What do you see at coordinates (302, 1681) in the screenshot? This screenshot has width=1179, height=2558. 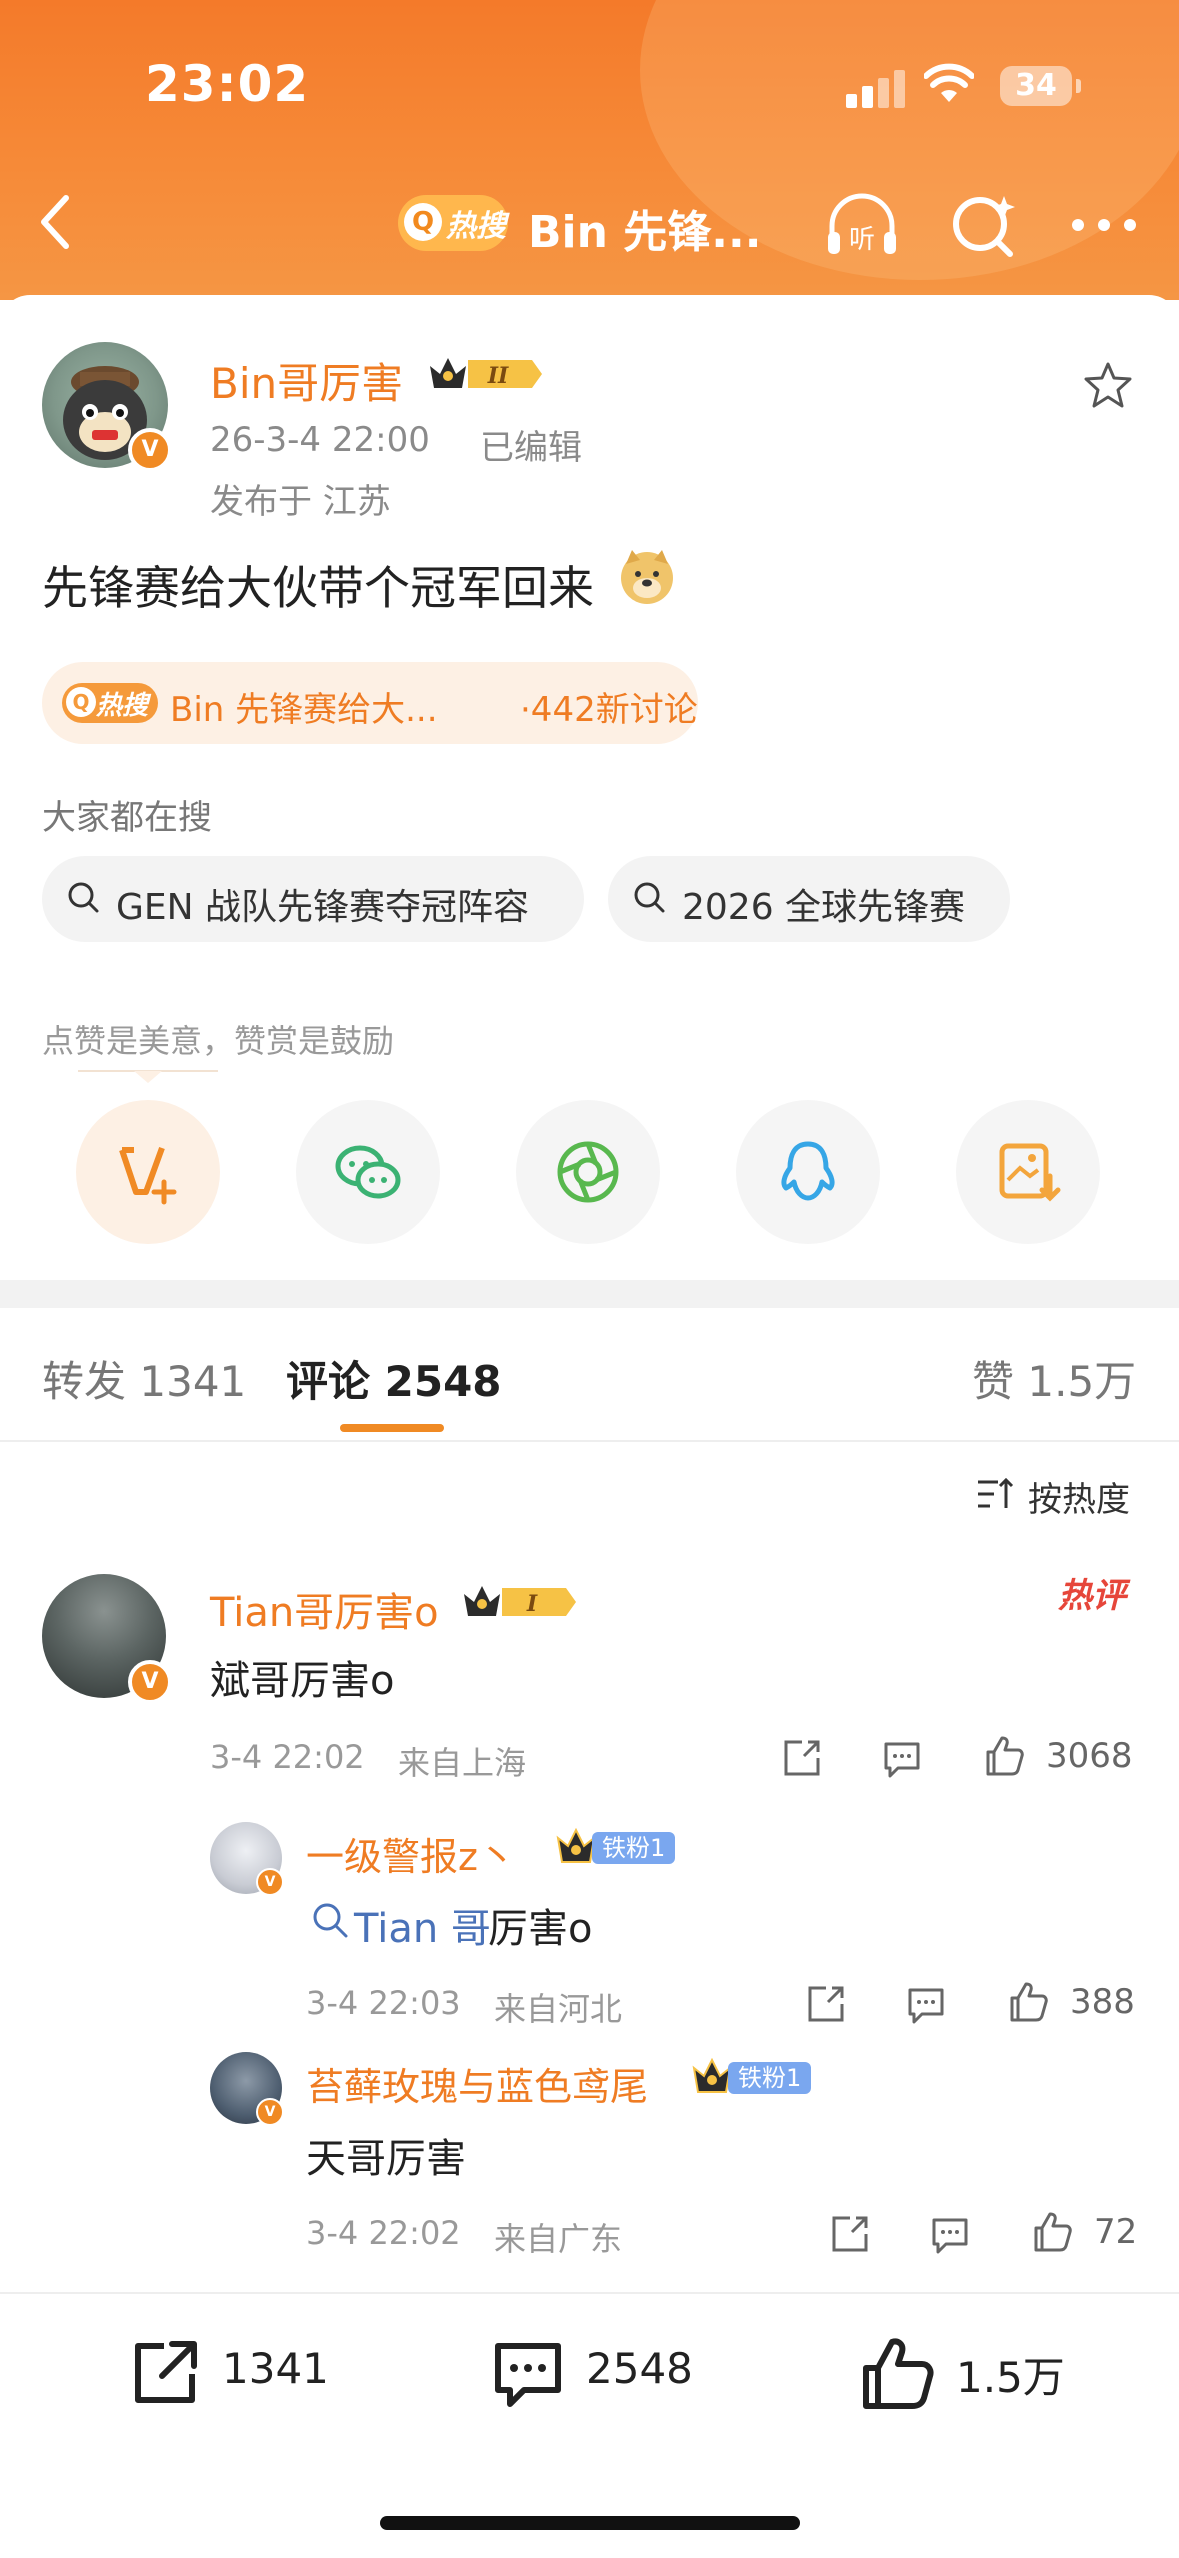 I see `comment-text: 斌哥厉害o` at bounding box center [302, 1681].